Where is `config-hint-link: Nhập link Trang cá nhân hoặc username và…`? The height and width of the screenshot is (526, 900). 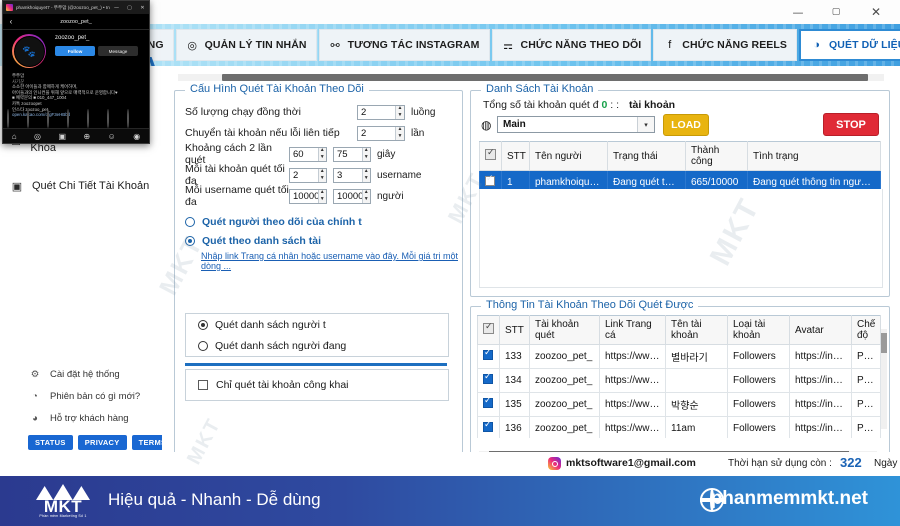 config-hint-link: Nhập link Trang cá nhân hoặc username và… is located at coordinates (318, 261).